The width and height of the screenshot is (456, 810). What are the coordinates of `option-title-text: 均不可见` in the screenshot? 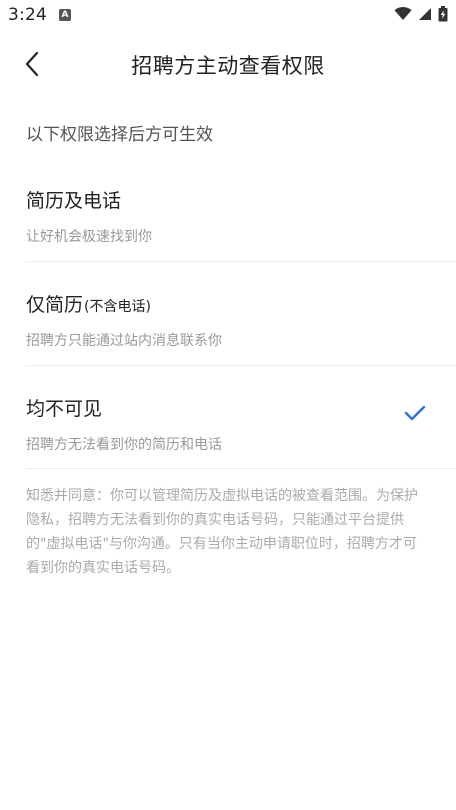 It's located at (64, 409).